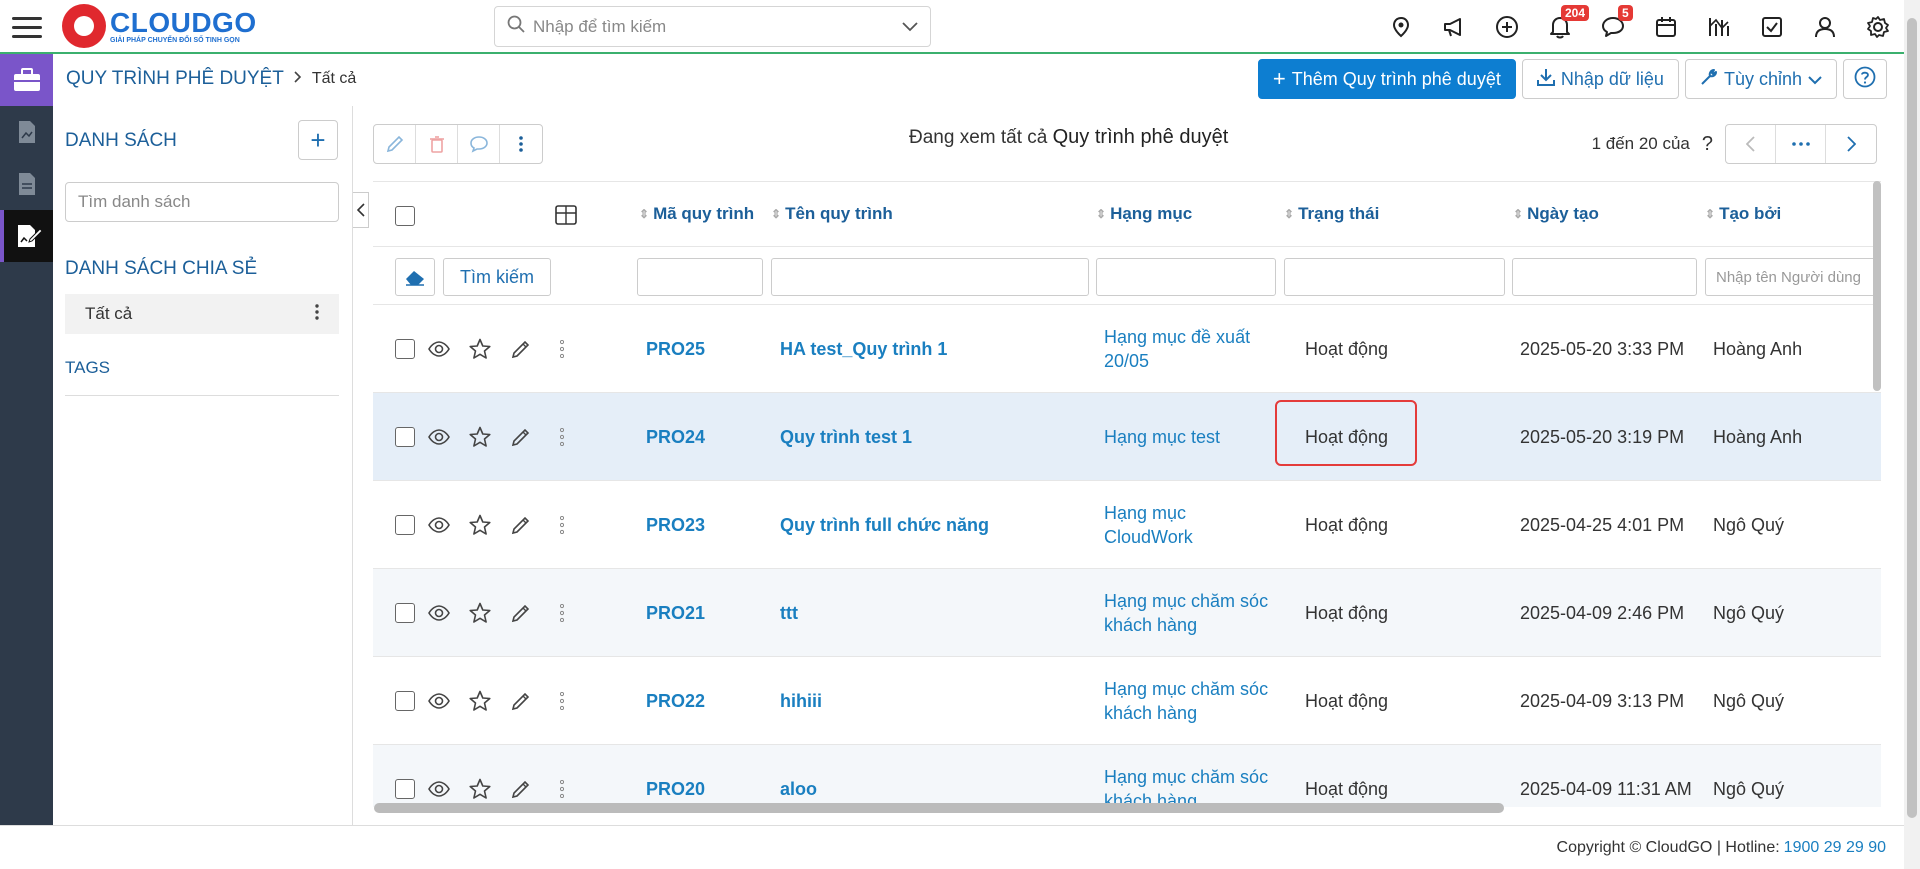 The width and height of the screenshot is (1920, 869). I want to click on checkbox-icon, so click(1771, 27).